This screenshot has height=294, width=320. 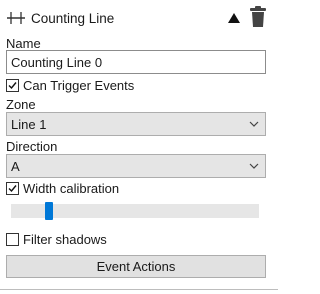 I want to click on name-label: Name, so click(x=23, y=43).